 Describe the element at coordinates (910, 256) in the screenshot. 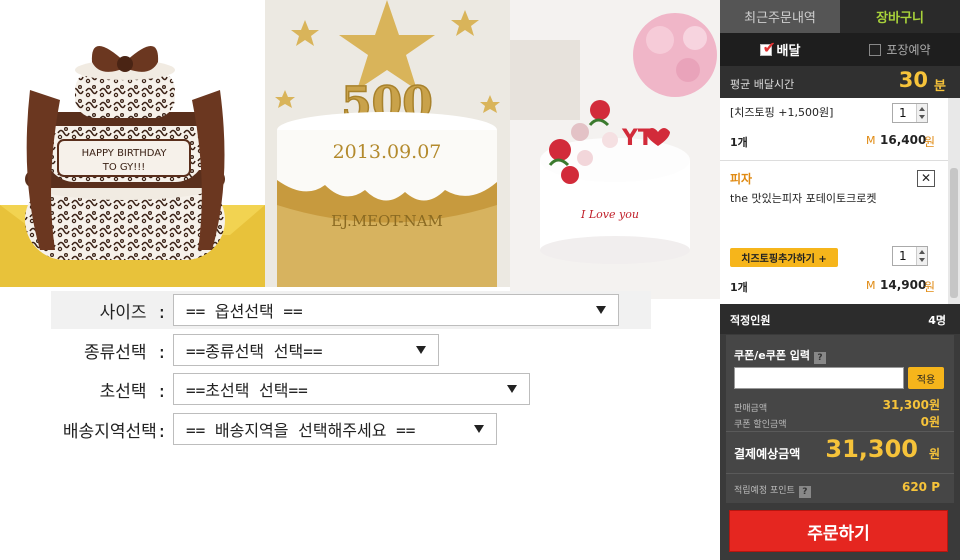

I see `item2-qty-stepper: 1` at that location.